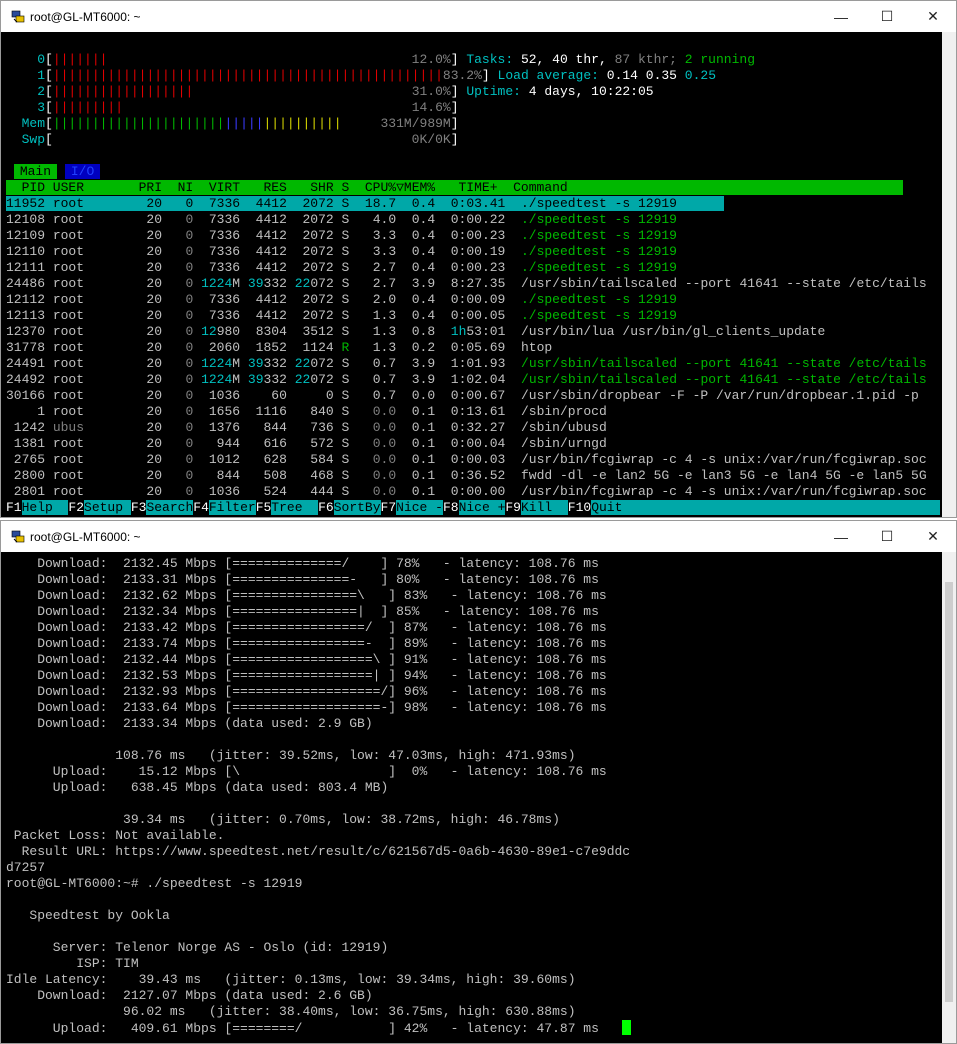 This screenshot has height=1044, width=957. What do you see at coordinates (84, 299) in the screenshot?
I see `cell-user: root` at bounding box center [84, 299].